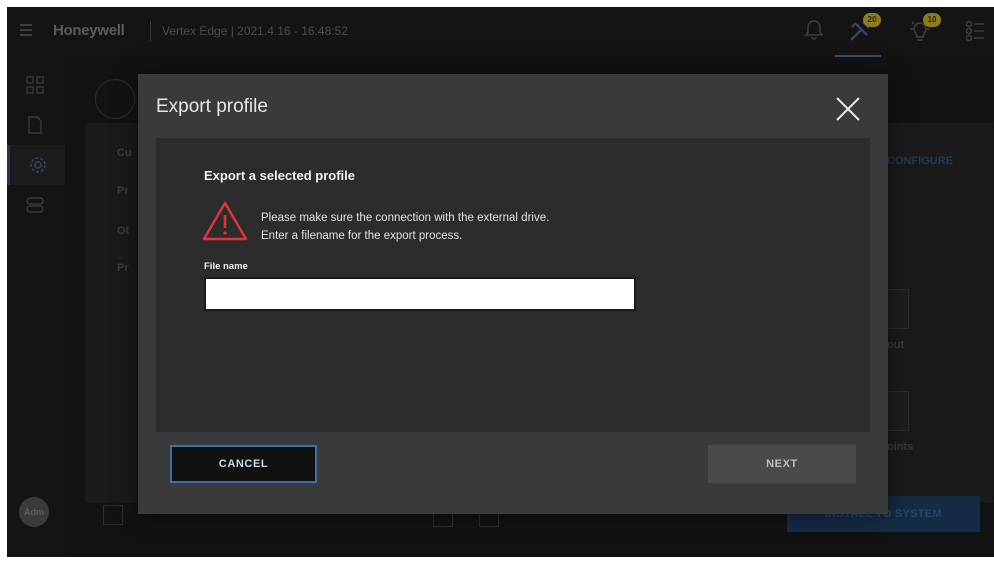 This screenshot has height=564, width=994. I want to click on gear-icon, so click(38, 165).